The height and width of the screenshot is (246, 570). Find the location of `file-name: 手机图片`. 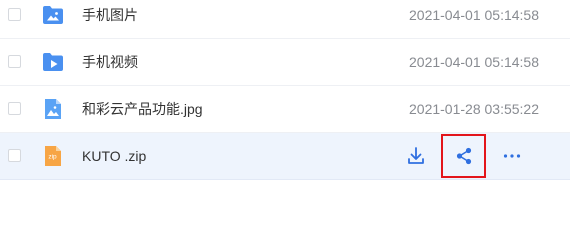

file-name: 手机图片 is located at coordinates (110, 15).